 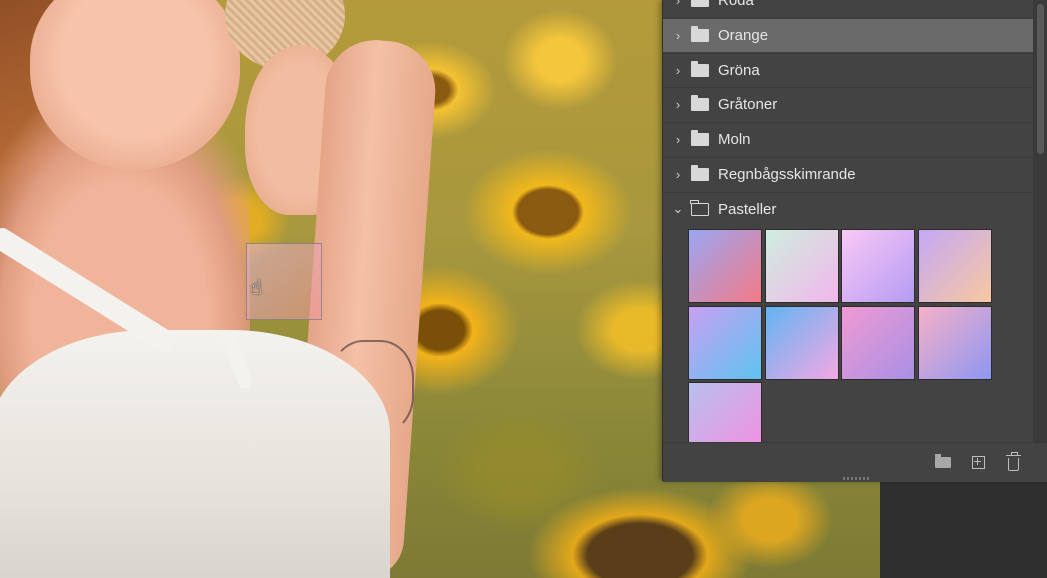 What do you see at coordinates (699, 207) in the screenshot?
I see `folder-open-icon` at bounding box center [699, 207].